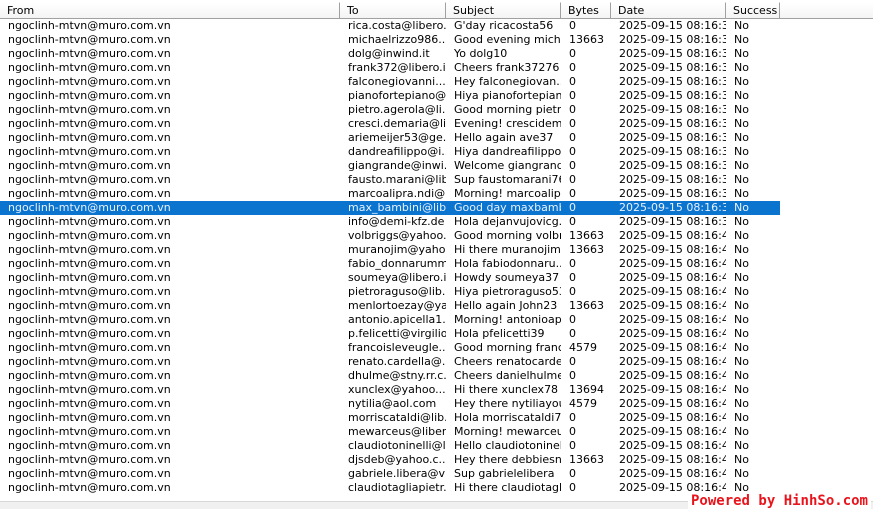 The width and height of the screenshot is (873, 509). I want to click on cell-subject: Howdy soumeya37, so click(507, 277).